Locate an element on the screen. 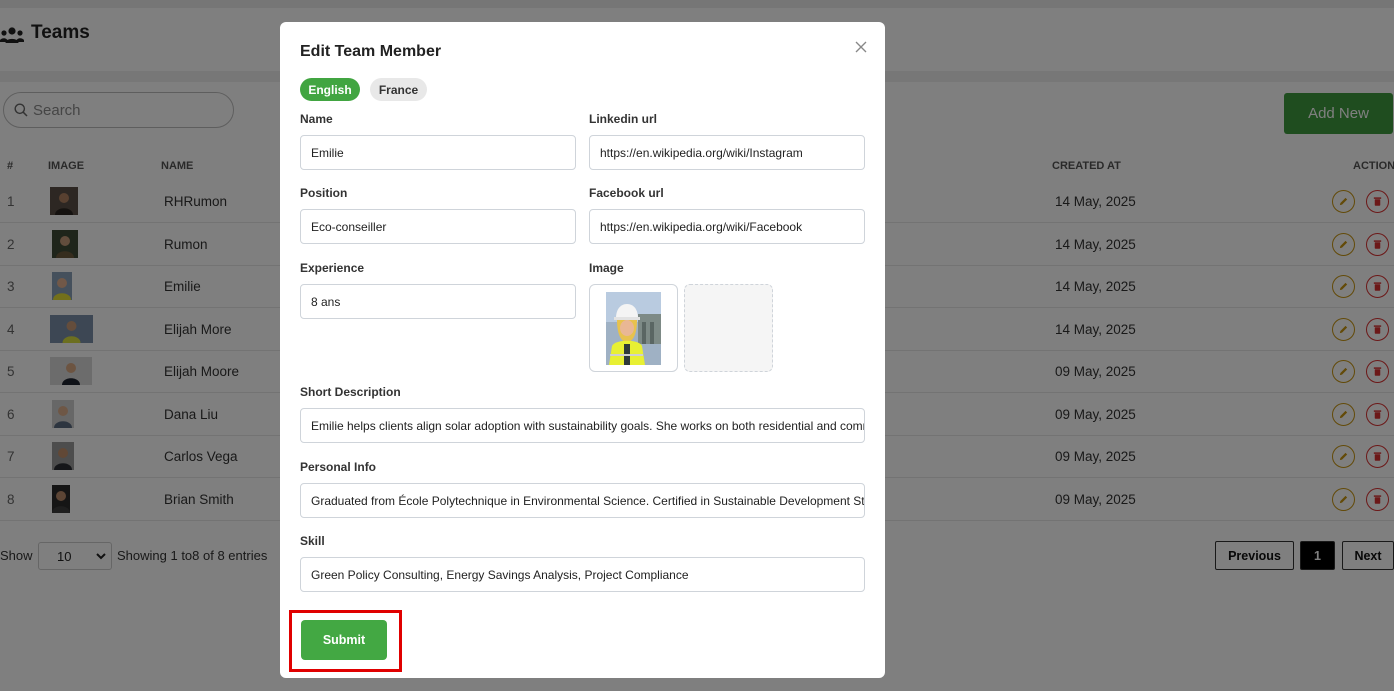 This screenshot has width=1394, height=691. short-description-label: Short Description is located at coordinates (350, 392).